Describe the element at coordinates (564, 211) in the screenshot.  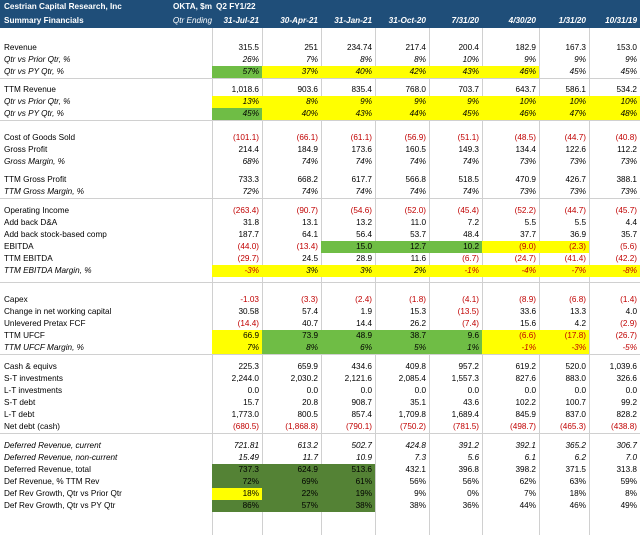
I see `table-cell: (44.7)` at that location.